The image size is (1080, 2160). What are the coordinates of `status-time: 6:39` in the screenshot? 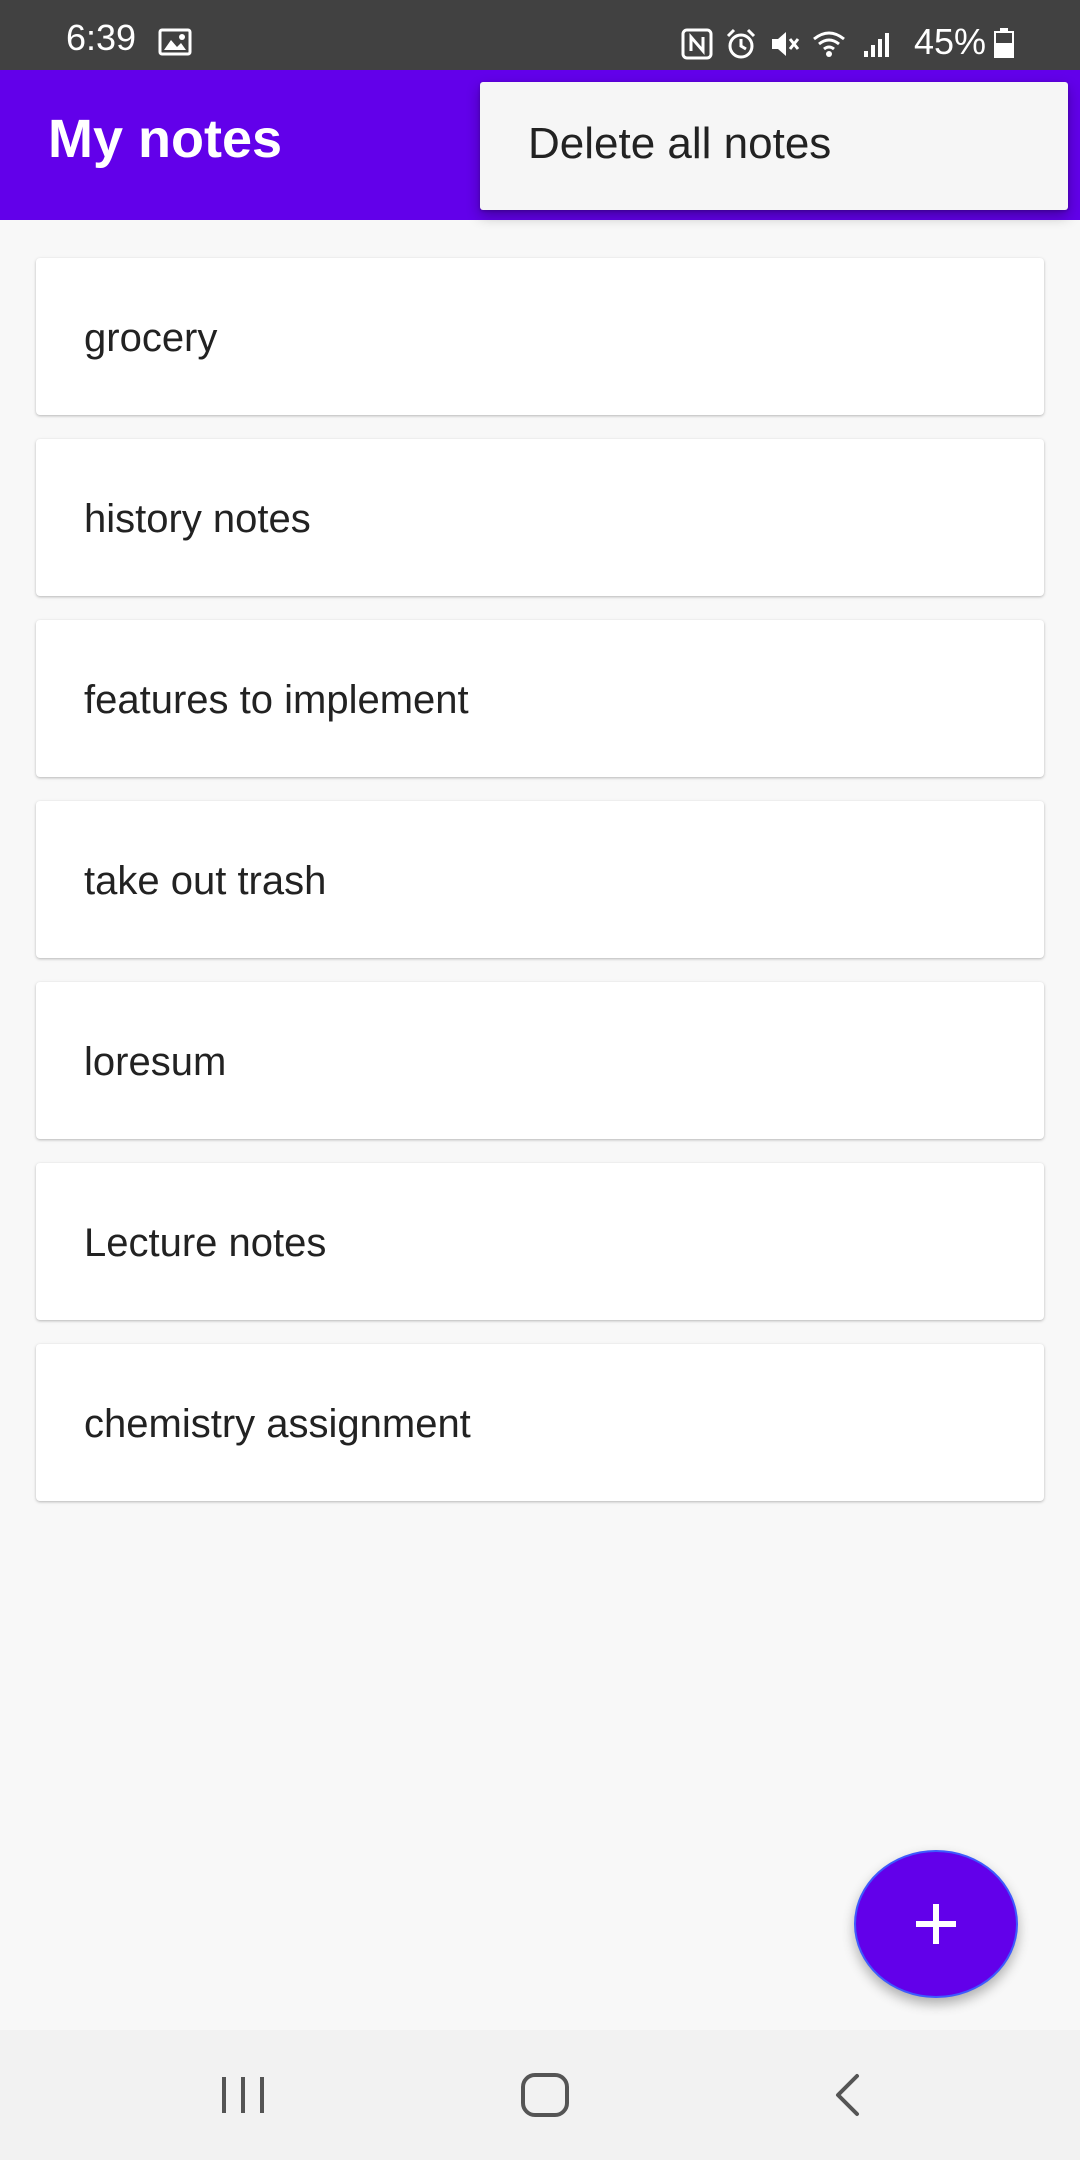 It's located at (101, 37).